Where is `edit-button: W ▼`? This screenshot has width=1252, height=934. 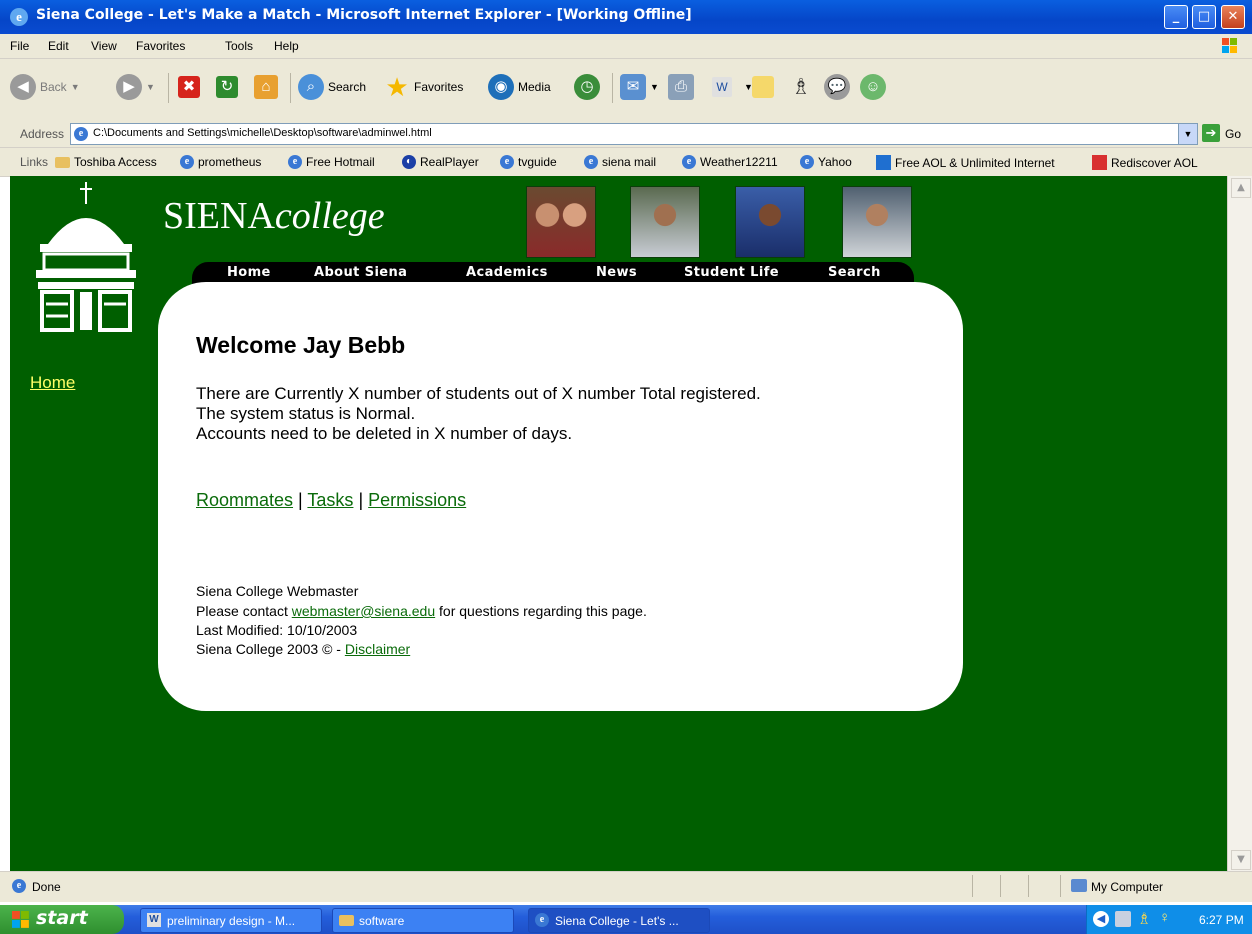
edit-button: W ▼ is located at coordinates (732, 87).